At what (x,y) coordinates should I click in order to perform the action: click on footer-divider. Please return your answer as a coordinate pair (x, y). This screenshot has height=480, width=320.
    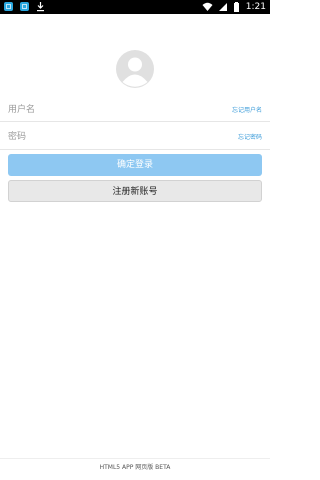
    Looking at the image, I should click on (135, 458).